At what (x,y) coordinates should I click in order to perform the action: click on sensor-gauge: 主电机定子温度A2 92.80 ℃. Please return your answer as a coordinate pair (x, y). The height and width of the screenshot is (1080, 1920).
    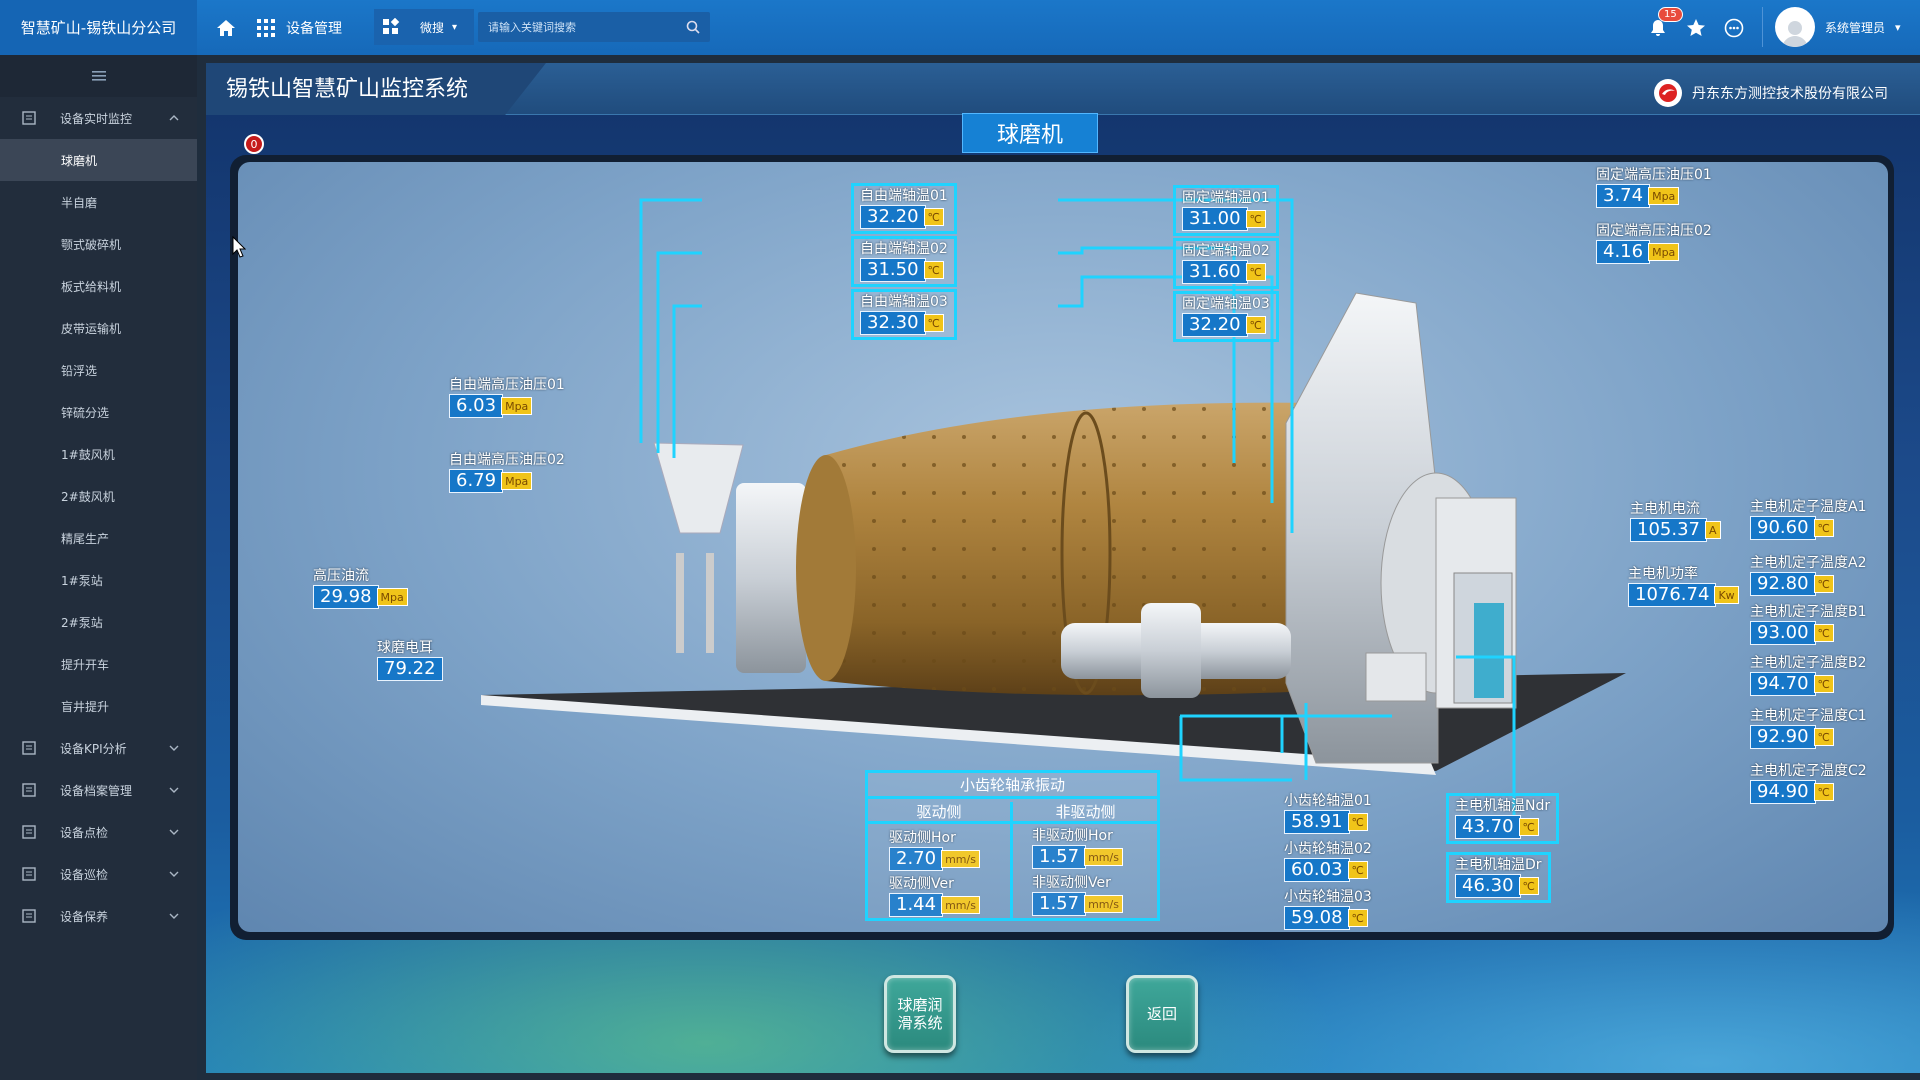
    Looking at the image, I should click on (1808, 575).